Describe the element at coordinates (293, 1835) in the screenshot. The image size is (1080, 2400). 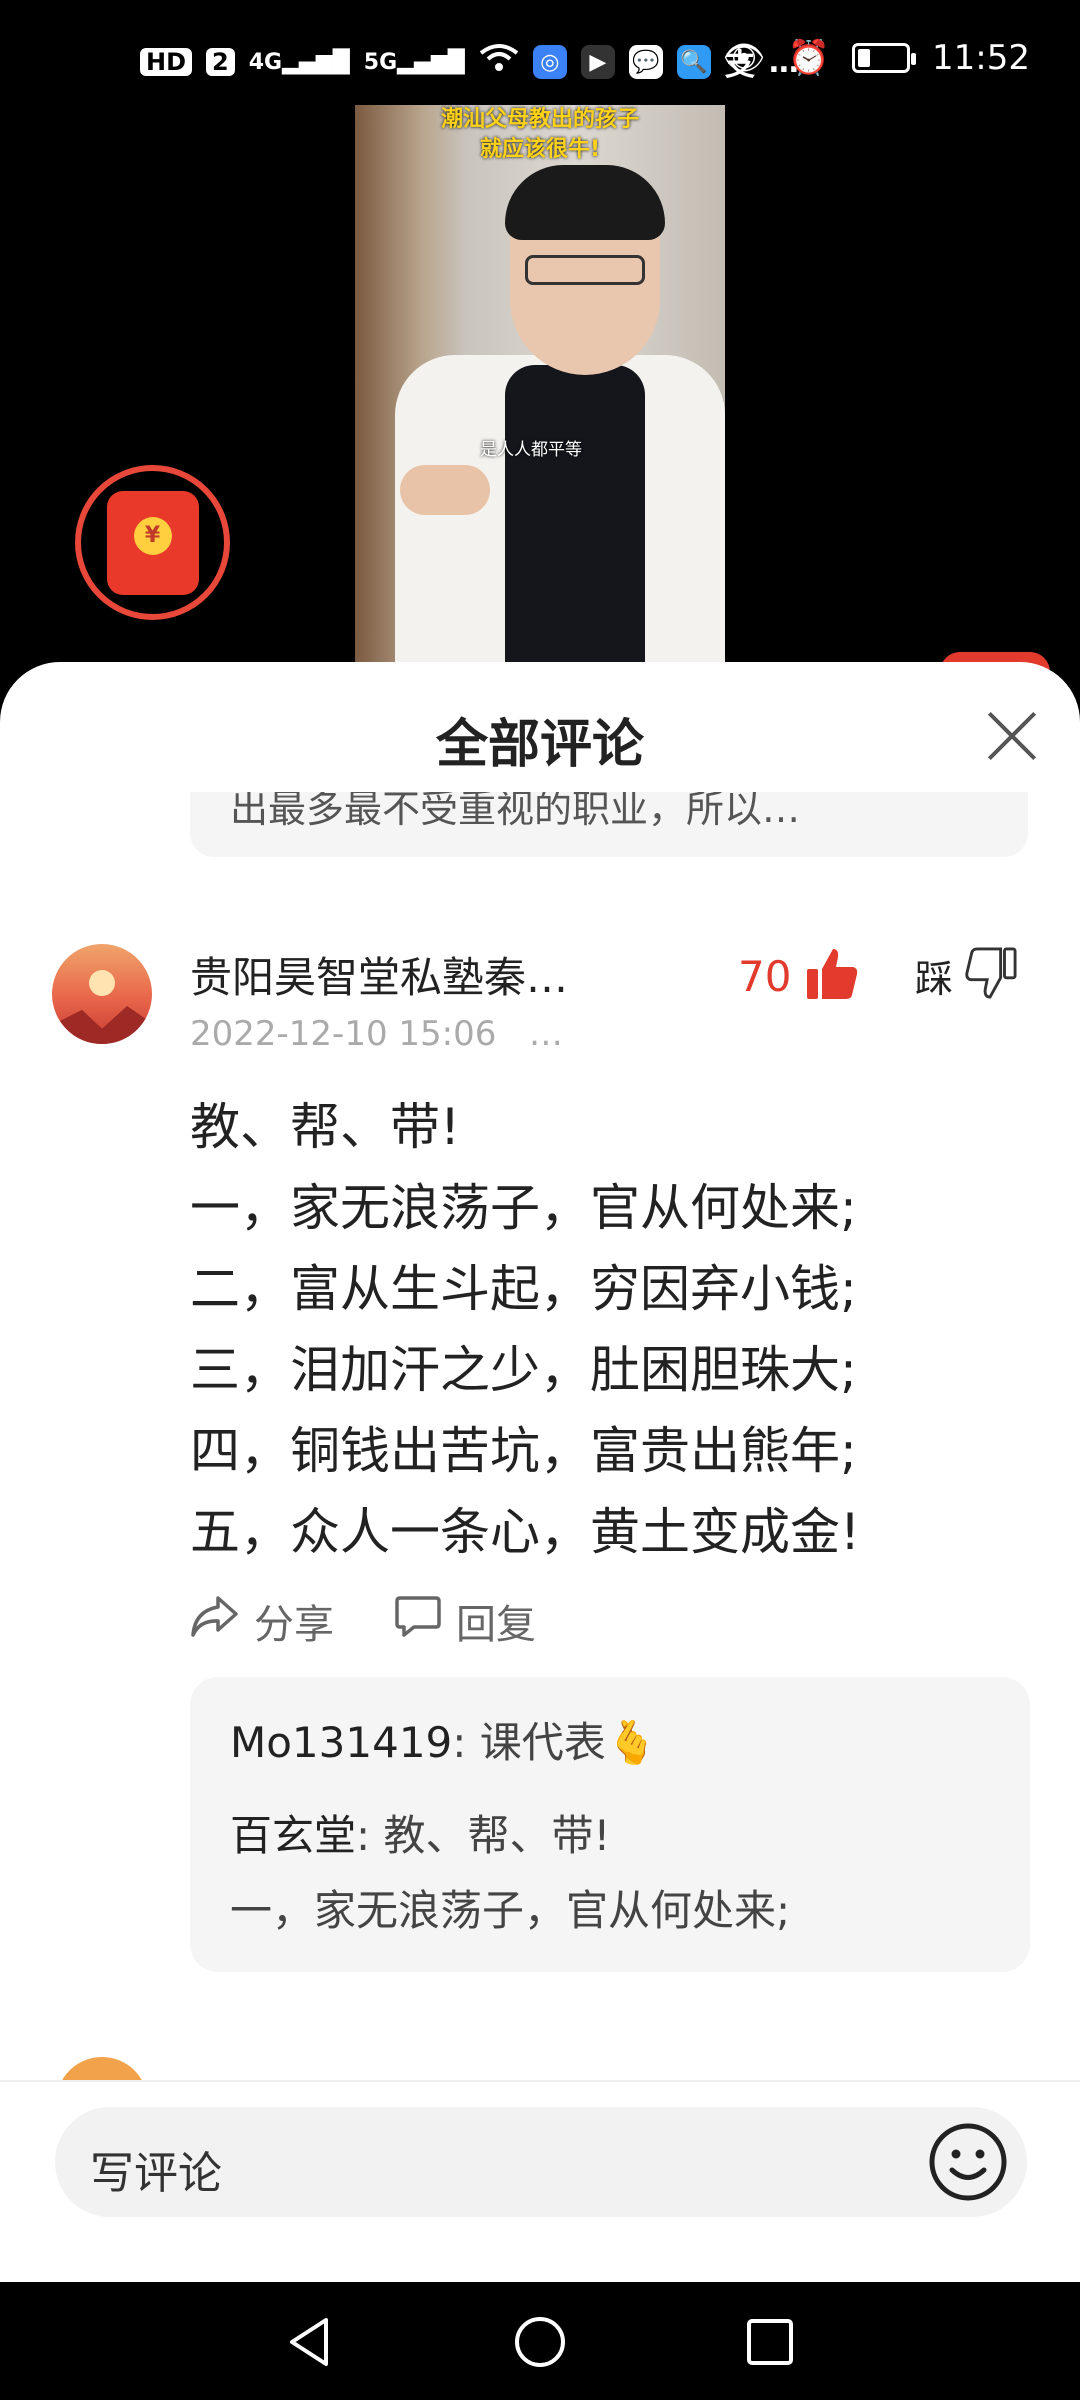
I see `reply-author: 百玄堂` at that location.